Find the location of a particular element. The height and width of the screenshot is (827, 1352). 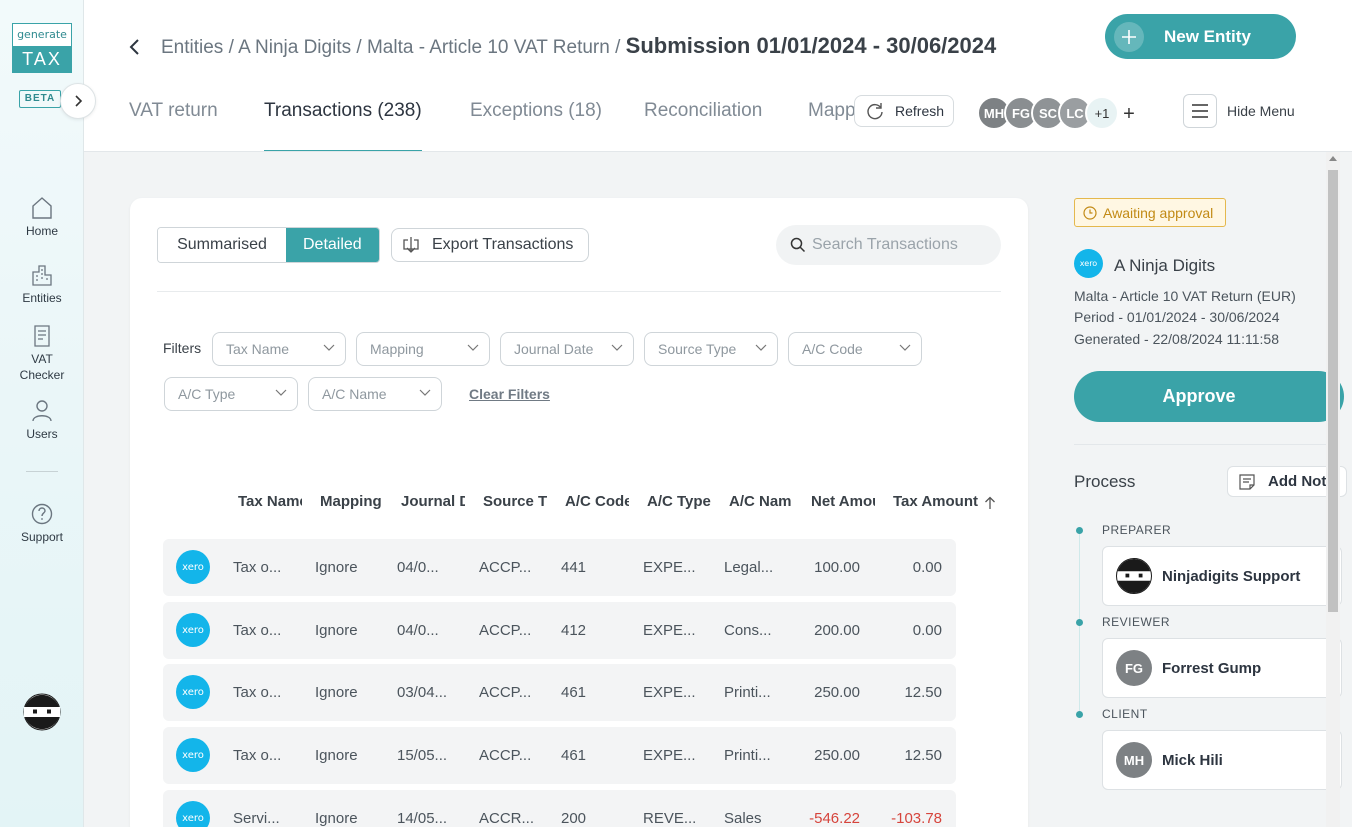

search-input: Search Transactions is located at coordinates (888, 245).